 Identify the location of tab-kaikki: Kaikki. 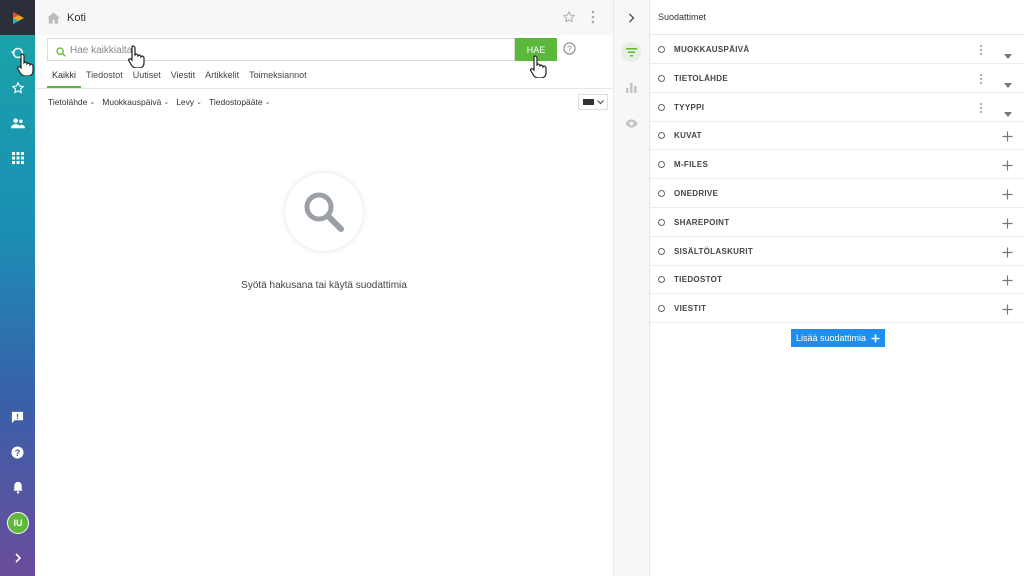
(64, 77).